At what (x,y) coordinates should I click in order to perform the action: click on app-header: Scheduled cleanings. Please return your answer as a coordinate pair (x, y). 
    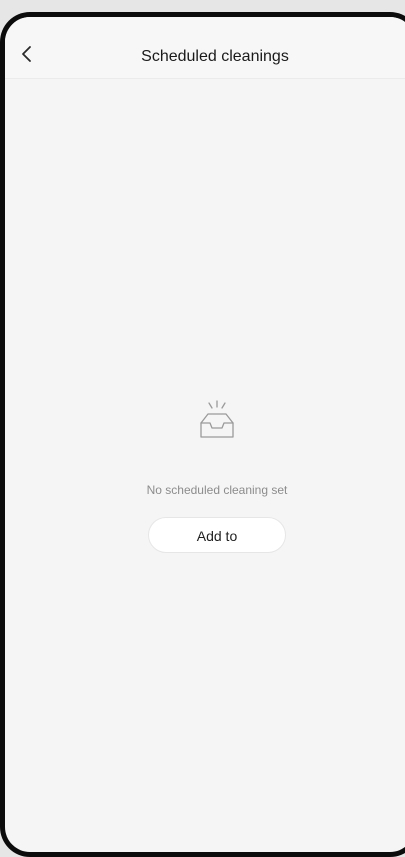
    Looking at the image, I should click on (205, 48).